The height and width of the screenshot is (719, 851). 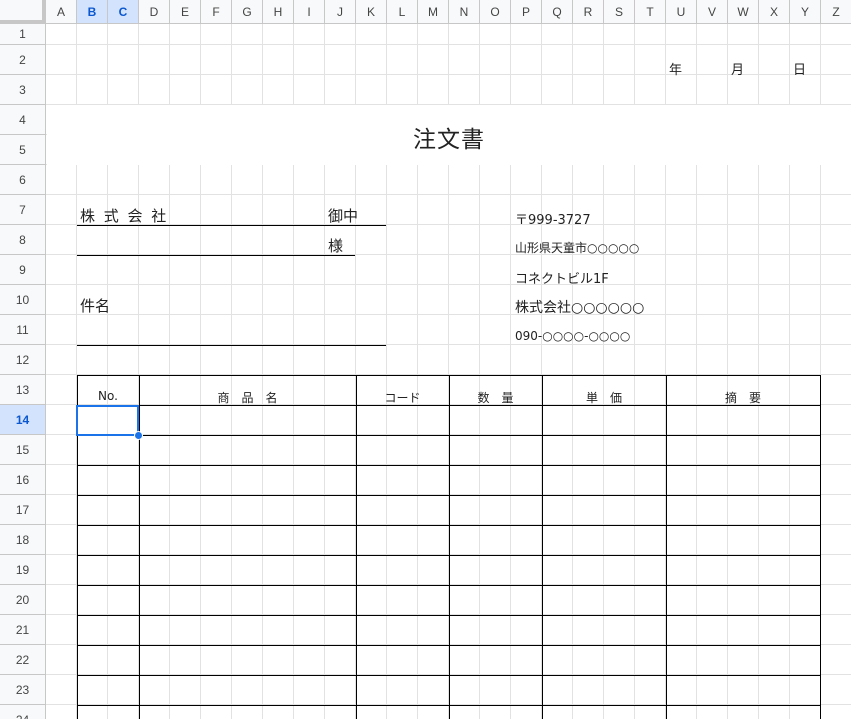 What do you see at coordinates (23, 150) in the screenshot?
I see `row-header-5: 5` at bounding box center [23, 150].